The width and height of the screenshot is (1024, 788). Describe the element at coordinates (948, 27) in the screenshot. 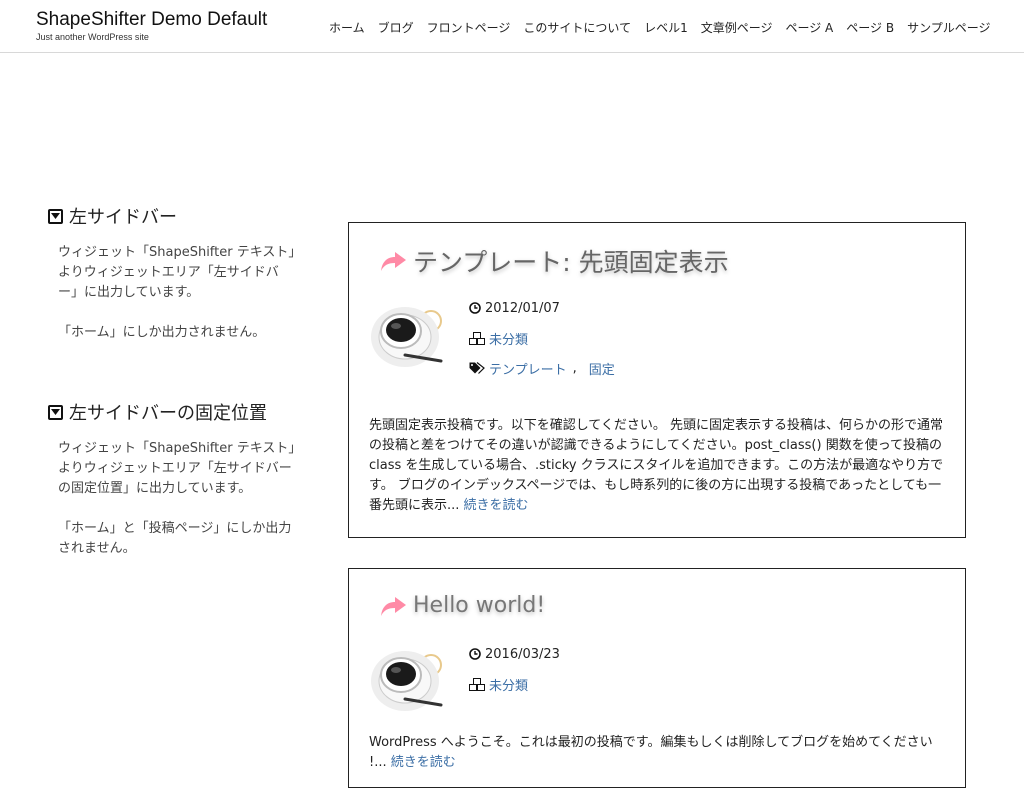

I see `nav-item-sample-page: サンプルページ` at that location.